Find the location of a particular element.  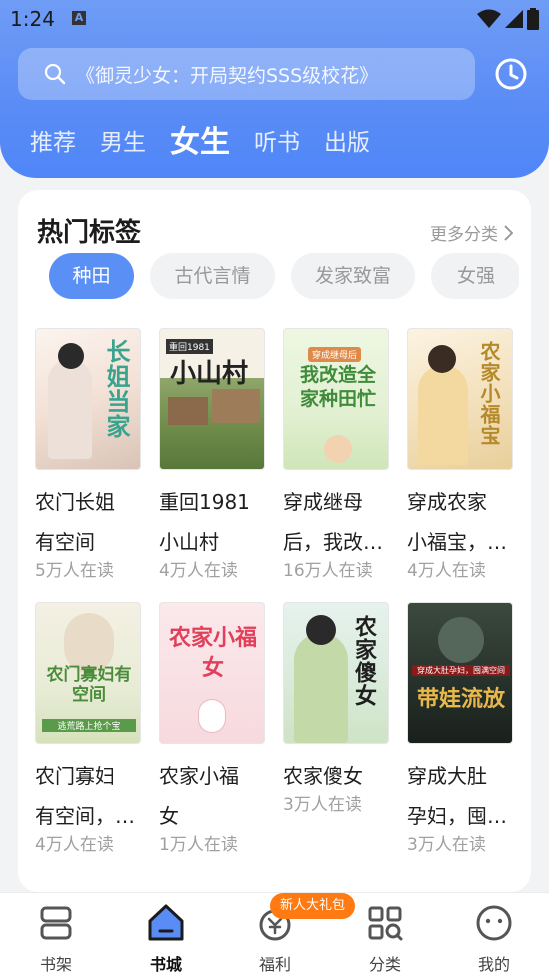

notification-icon: A is located at coordinates (79, 18).